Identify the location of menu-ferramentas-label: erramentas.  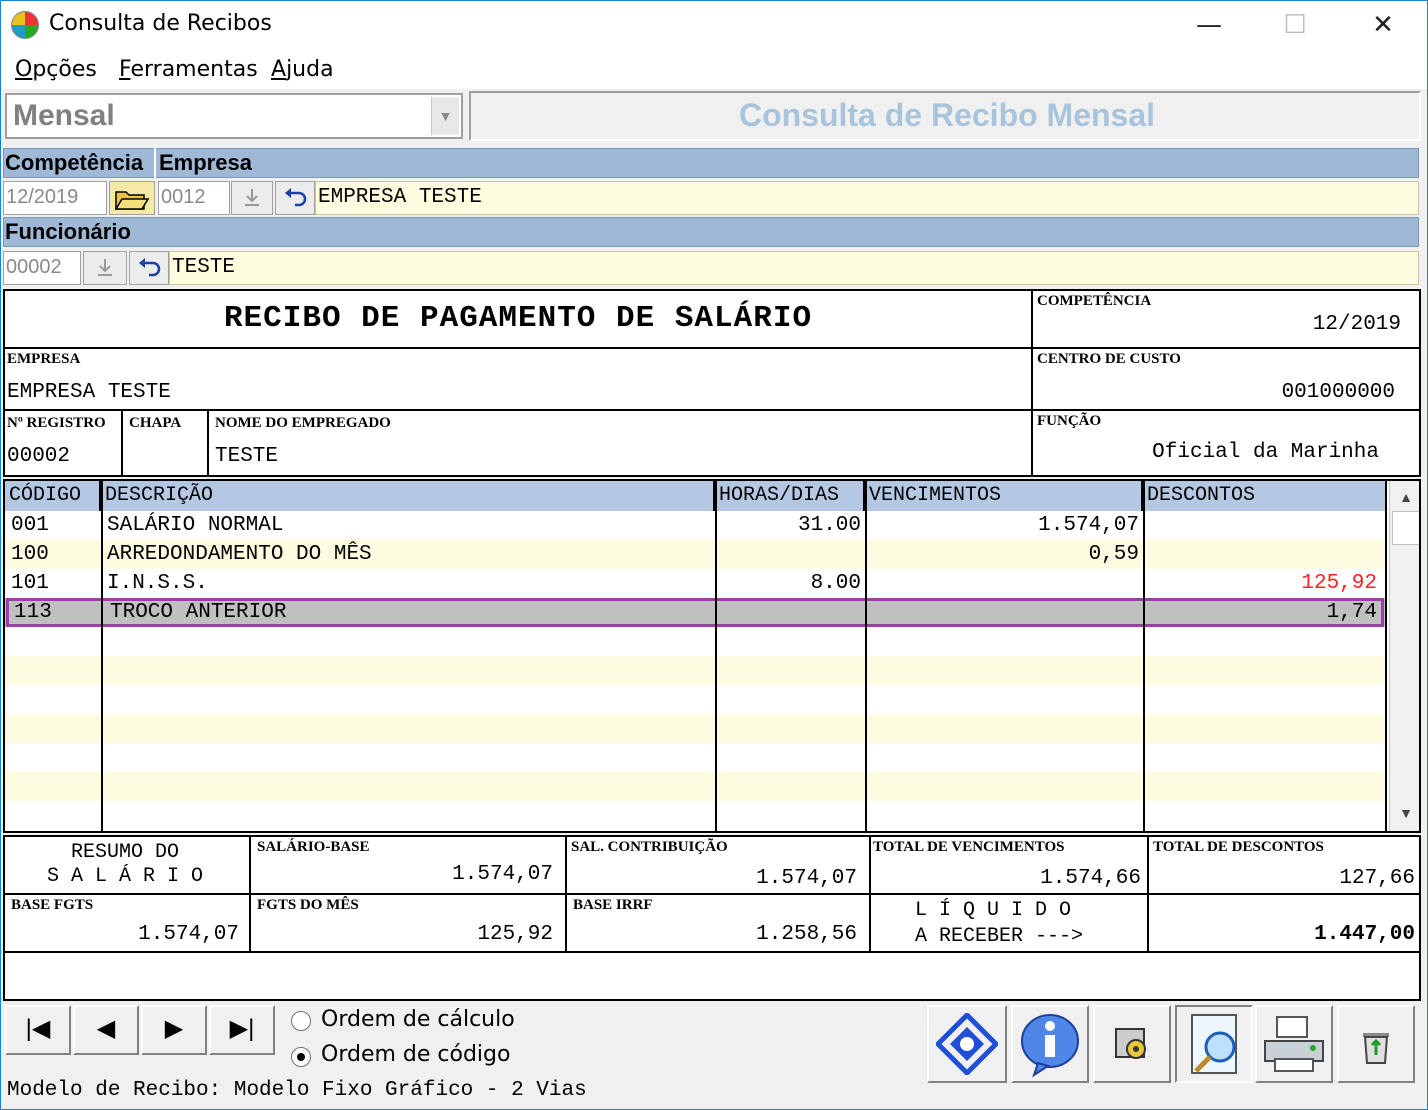
(194, 69).